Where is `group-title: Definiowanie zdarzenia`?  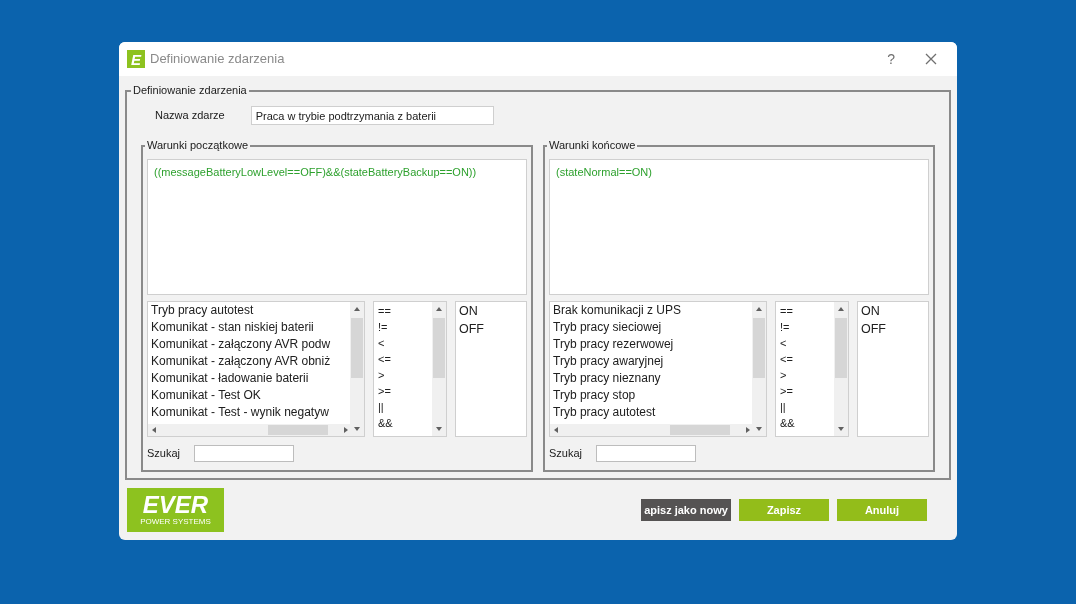 group-title: Definiowanie zdarzenia is located at coordinates (190, 90).